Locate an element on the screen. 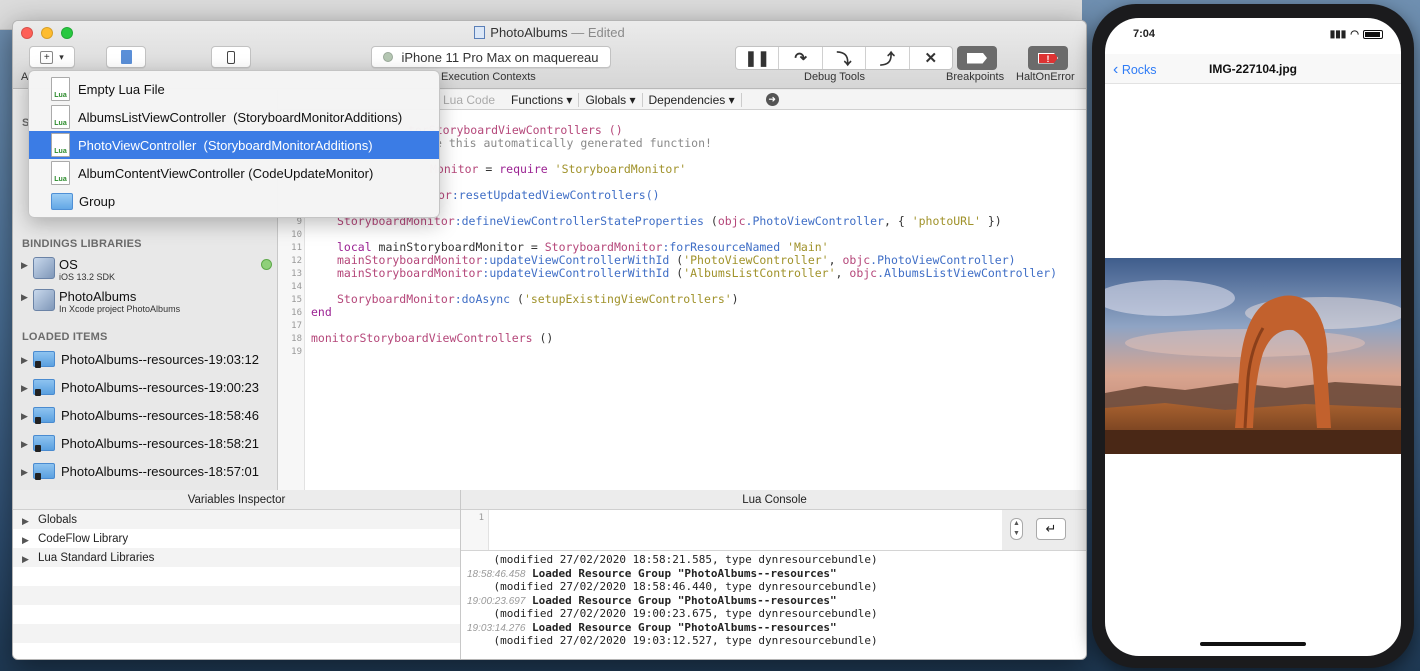 The image size is (1420, 671). empty-row is located at coordinates (236, 633).